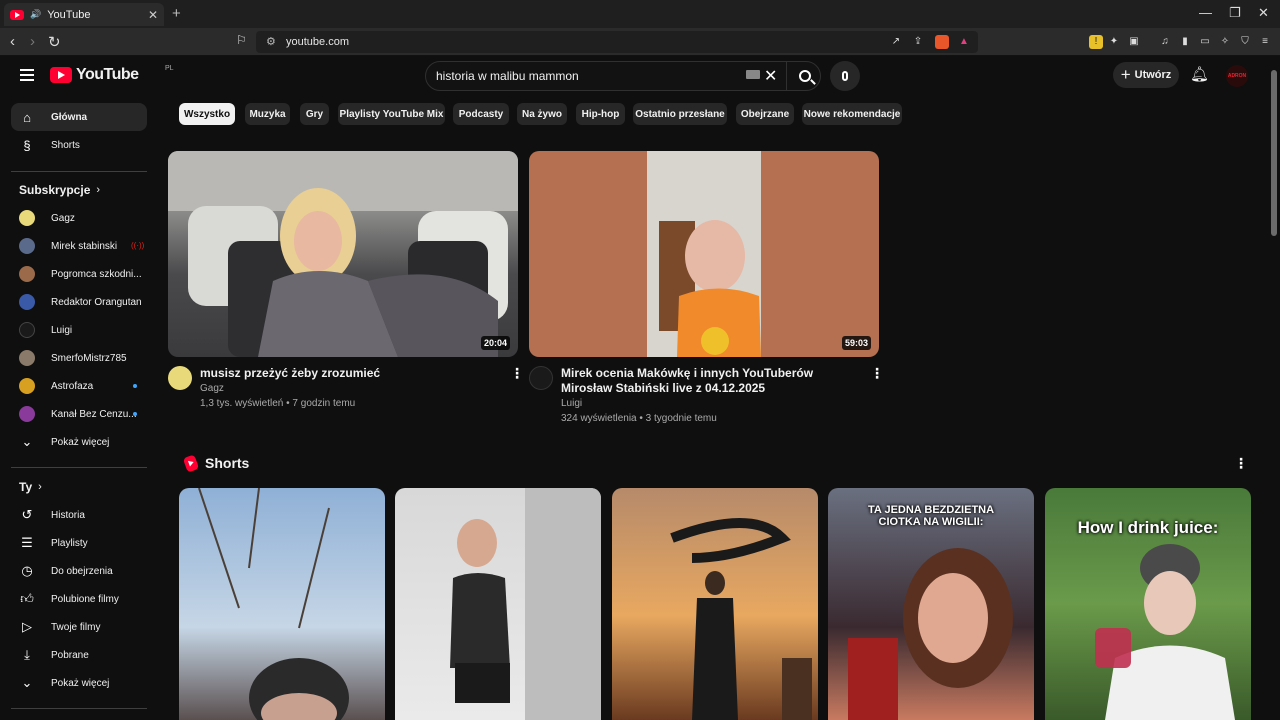 The image size is (1280, 720). I want to click on youtube-logo: YouTube PL, so click(112, 74).